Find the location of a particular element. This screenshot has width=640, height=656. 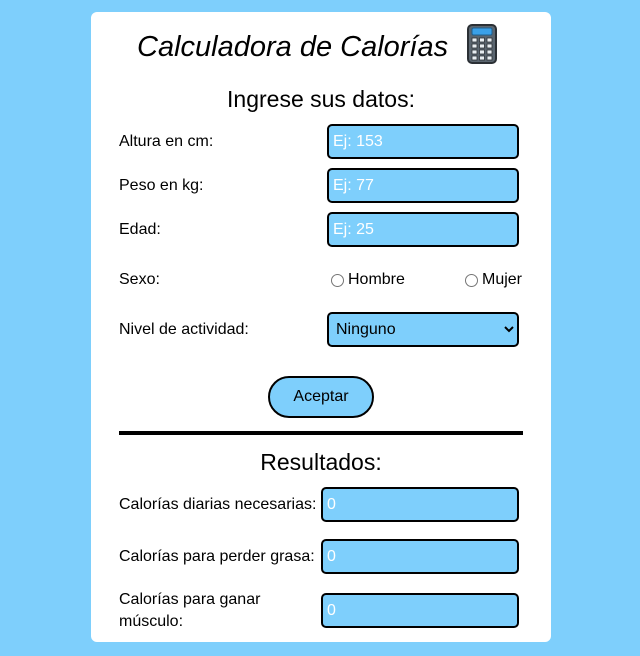

lose-fat-label: Calorías para perder grasa: is located at coordinates (217, 556).